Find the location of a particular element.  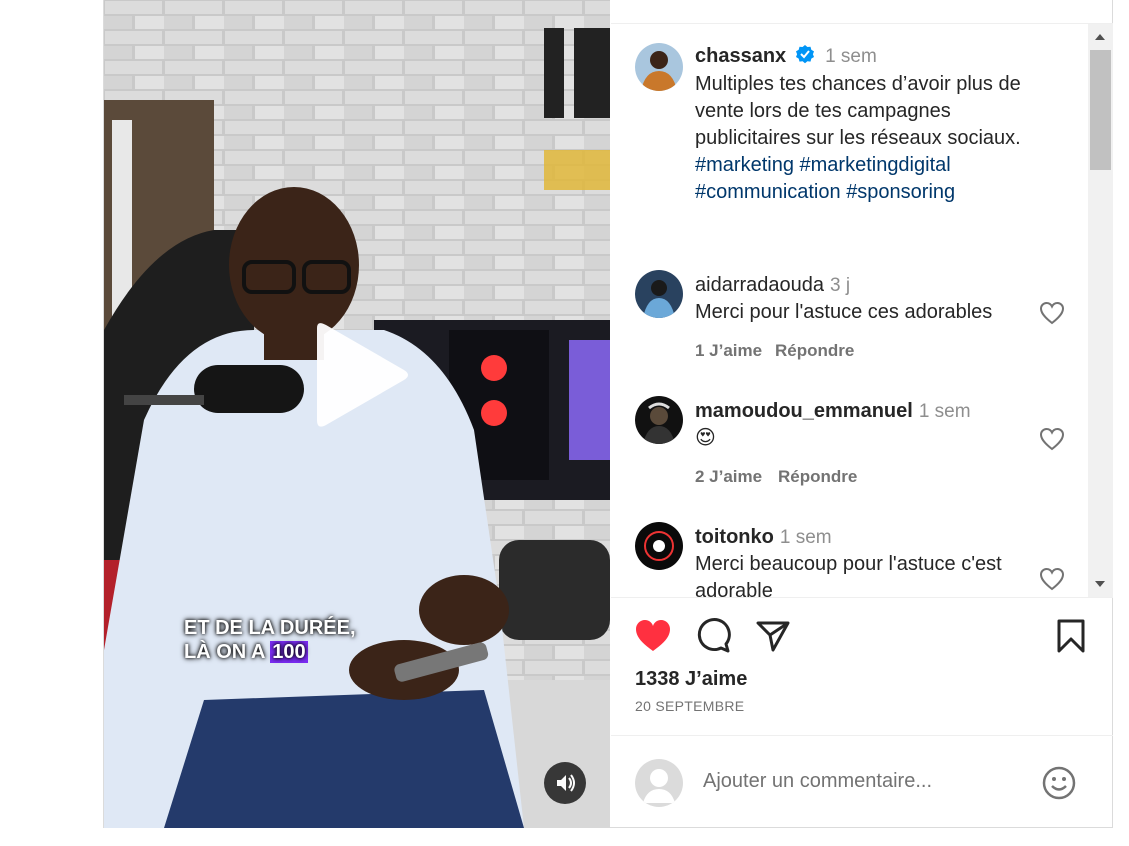

comment-bubble-icon is located at coordinates (713, 636).